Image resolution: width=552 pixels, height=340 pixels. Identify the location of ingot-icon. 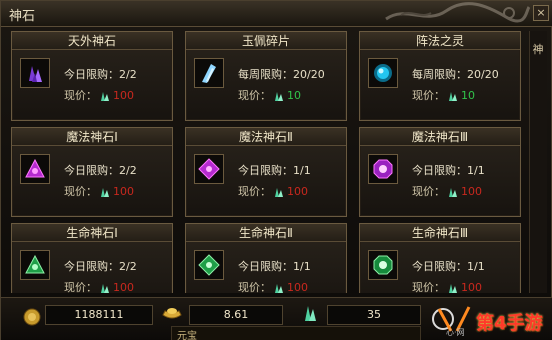
(172, 313).